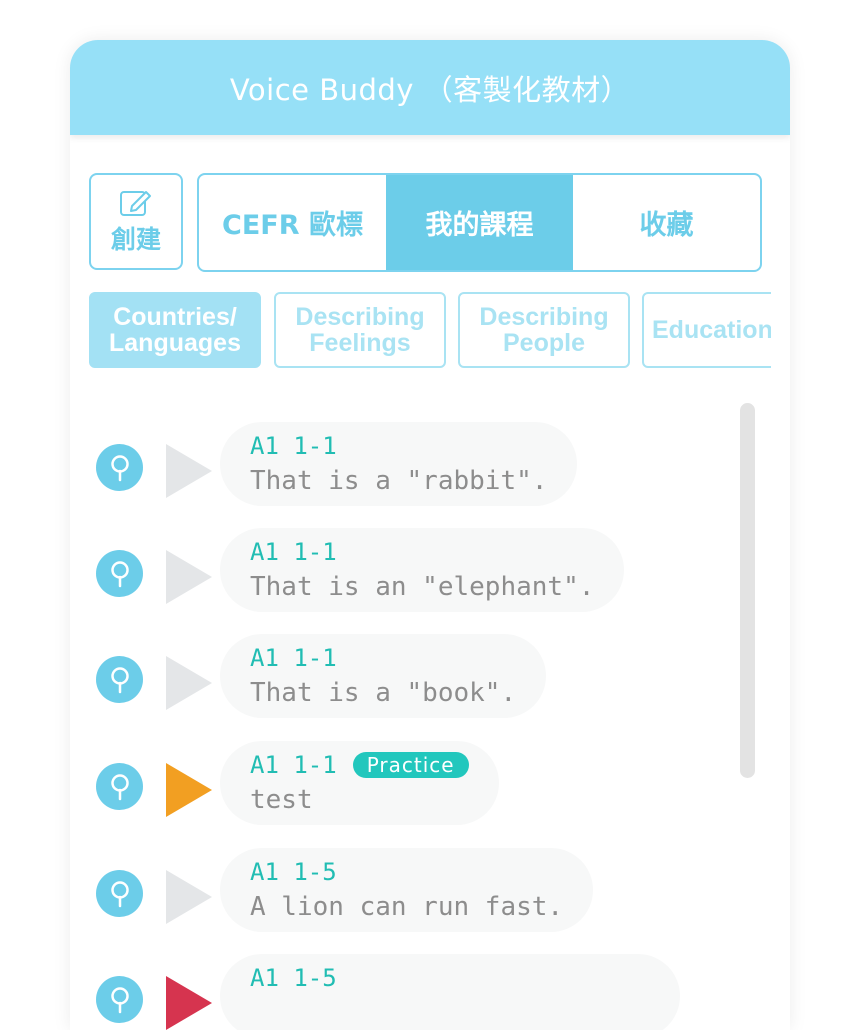 Image resolution: width=860 pixels, height=1030 pixels. What do you see at coordinates (135, 239) in the screenshot?
I see `create-label: 創建` at bounding box center [135, 239].